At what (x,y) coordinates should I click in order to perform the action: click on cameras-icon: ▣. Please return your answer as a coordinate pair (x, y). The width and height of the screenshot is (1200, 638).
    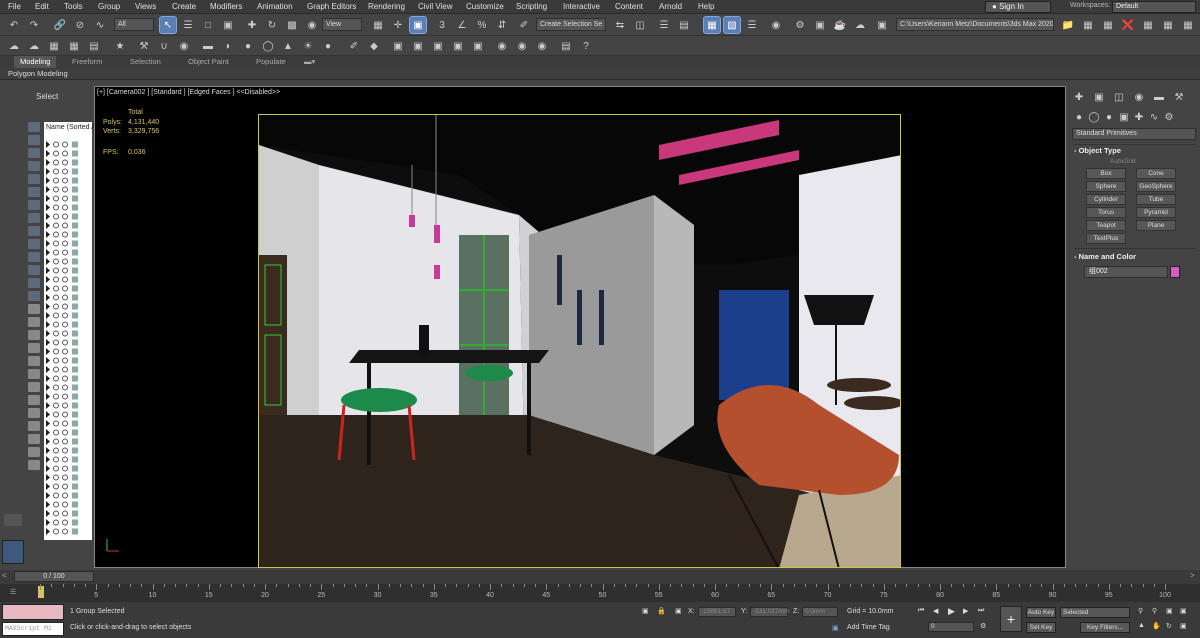
    Looking at the image, I should click on (1124, 118).